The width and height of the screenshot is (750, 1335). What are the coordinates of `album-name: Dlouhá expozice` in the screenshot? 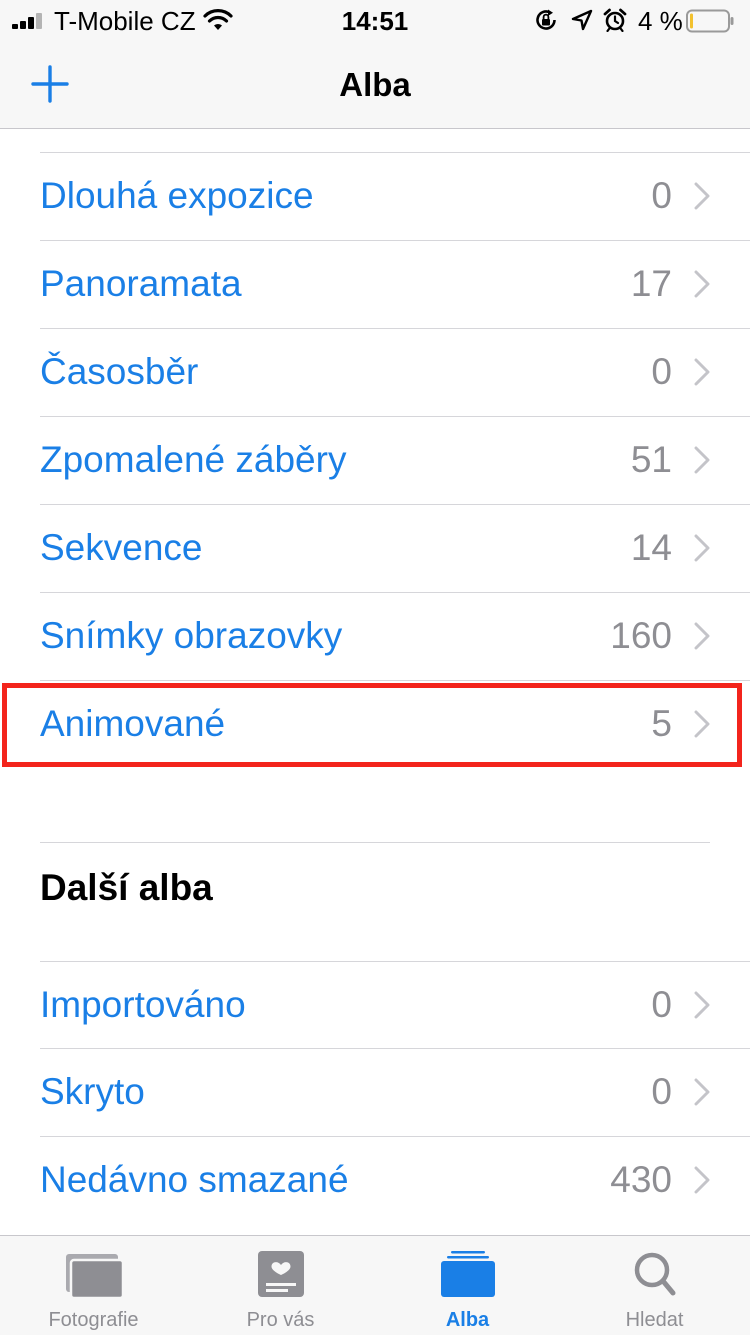 It's located at (177, 195).